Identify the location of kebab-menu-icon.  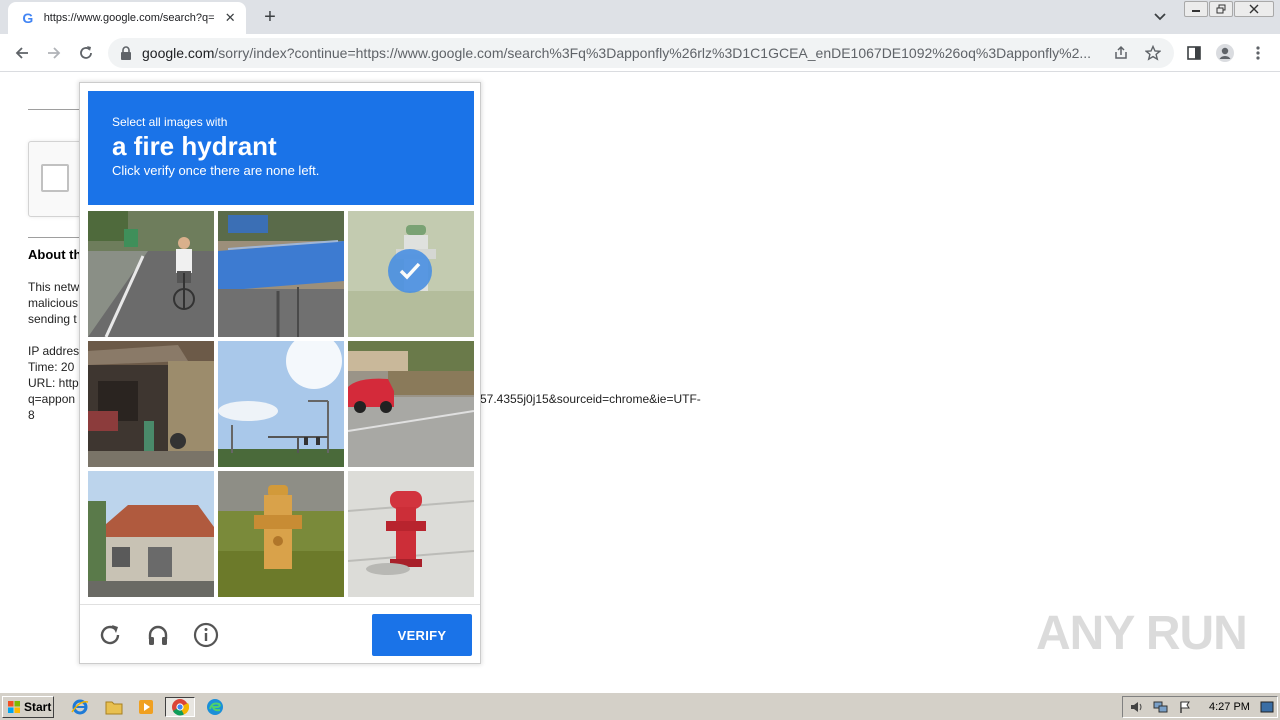
(1258, 53).